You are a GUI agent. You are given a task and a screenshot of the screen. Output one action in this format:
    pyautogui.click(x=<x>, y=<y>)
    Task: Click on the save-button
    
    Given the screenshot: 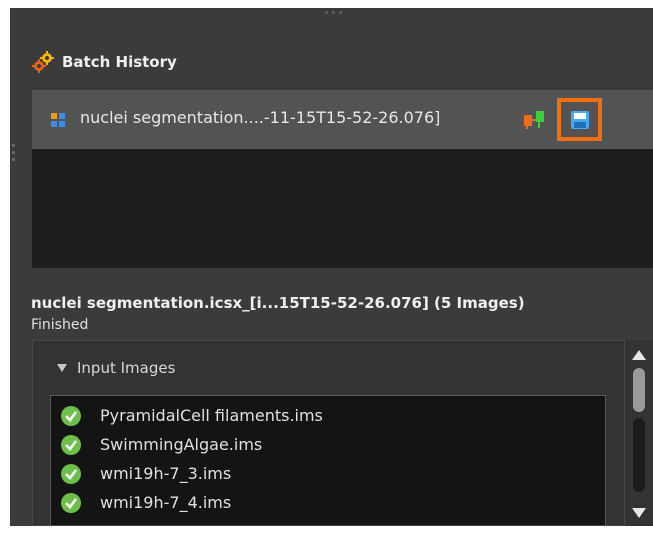 What is the action you would take?
    pyautogui.click(x=579, y=119)
    